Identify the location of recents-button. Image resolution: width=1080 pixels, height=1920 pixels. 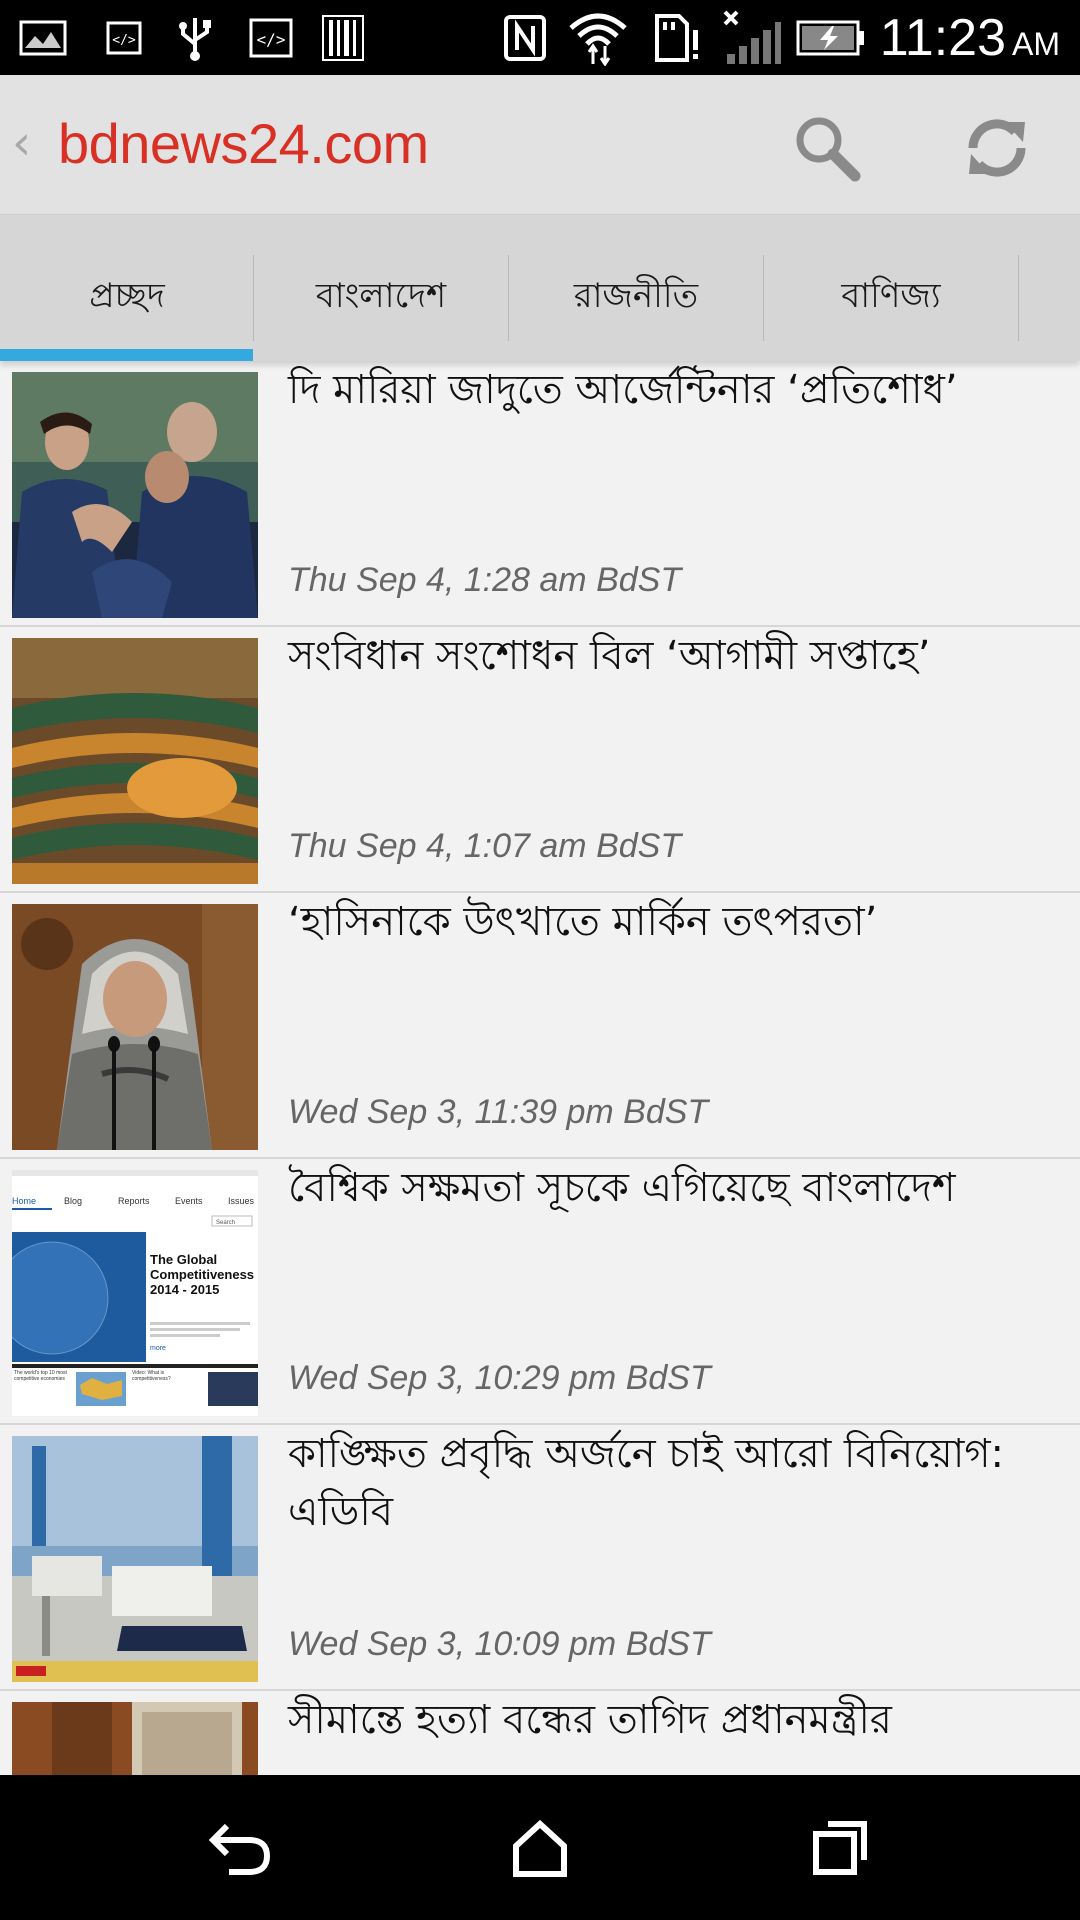
(840, 1847).